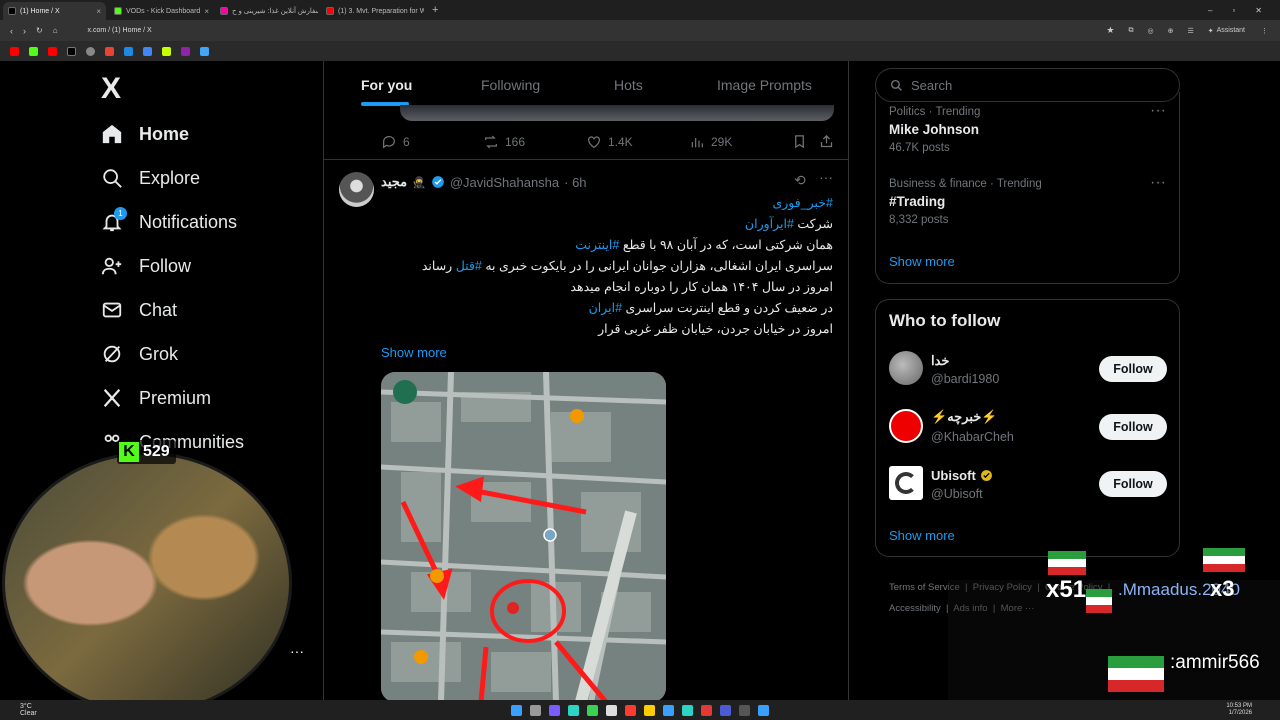 The image size is (1280, 720). What do you see at coordinates (71, 51) in the screenshot?
I see `bookmark-x-icon` at bounding box center [71, 51].